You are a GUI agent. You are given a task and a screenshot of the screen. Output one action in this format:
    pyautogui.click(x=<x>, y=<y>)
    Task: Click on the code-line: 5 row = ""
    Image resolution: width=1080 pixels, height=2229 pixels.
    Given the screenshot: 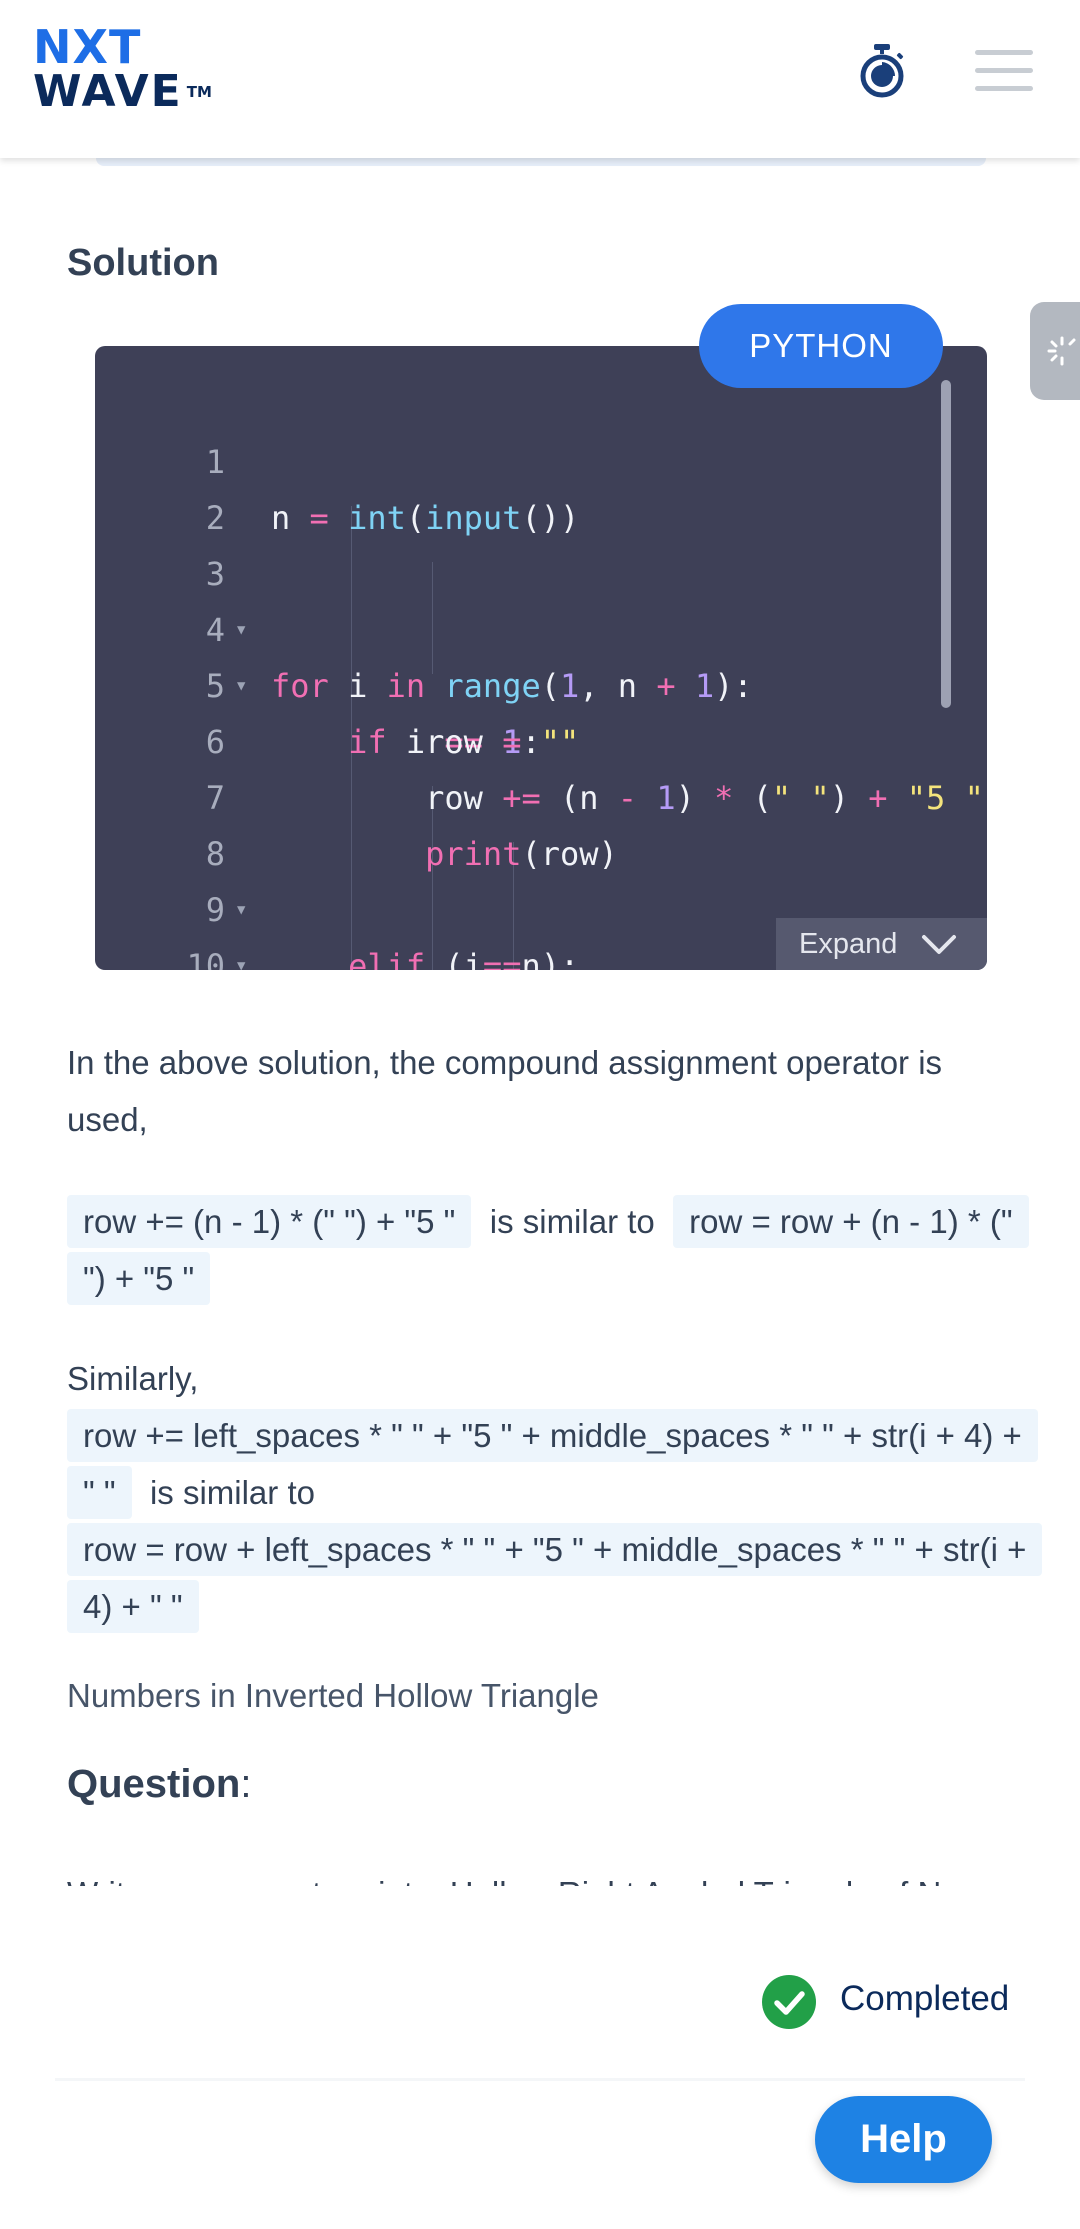 What is the action you would take?
    pyautogui.click(x=541, y=681)
    